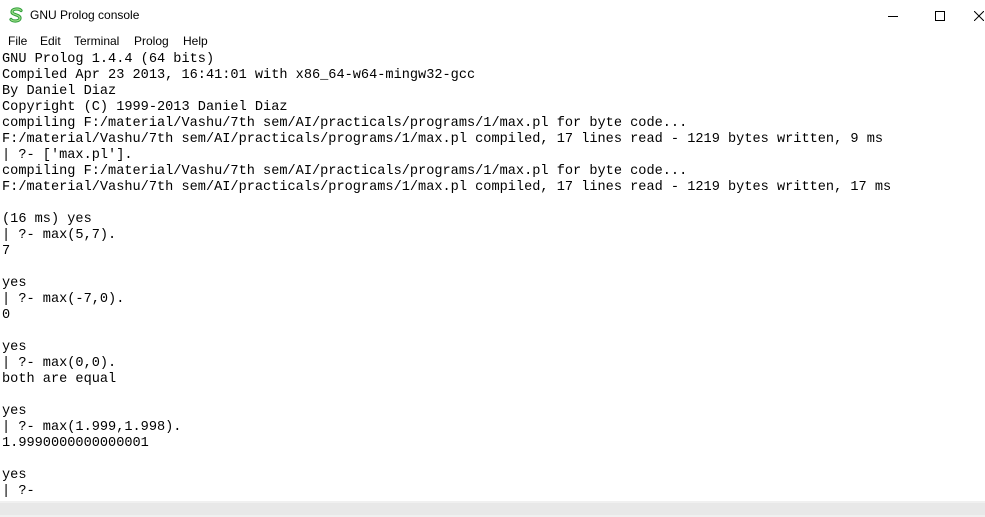 This screenshot has width=985, height=517. What do you see at coordinates (92, 427) in the screenshot?
I see `console-line: | ?- max(1.999,1.998).` at bounding box center [92, 427].